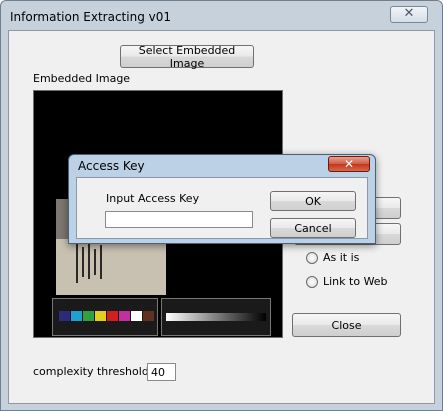  Describe the element at coordinates (153, 198) in the screenshot. I see `access-key-label: Input Access Key` at that location.